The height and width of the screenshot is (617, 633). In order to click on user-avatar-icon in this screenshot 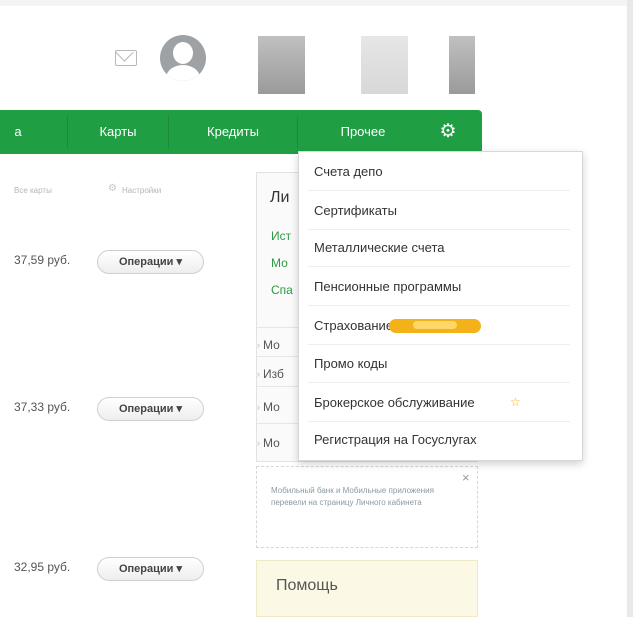, I will do `click(183, 58)`.